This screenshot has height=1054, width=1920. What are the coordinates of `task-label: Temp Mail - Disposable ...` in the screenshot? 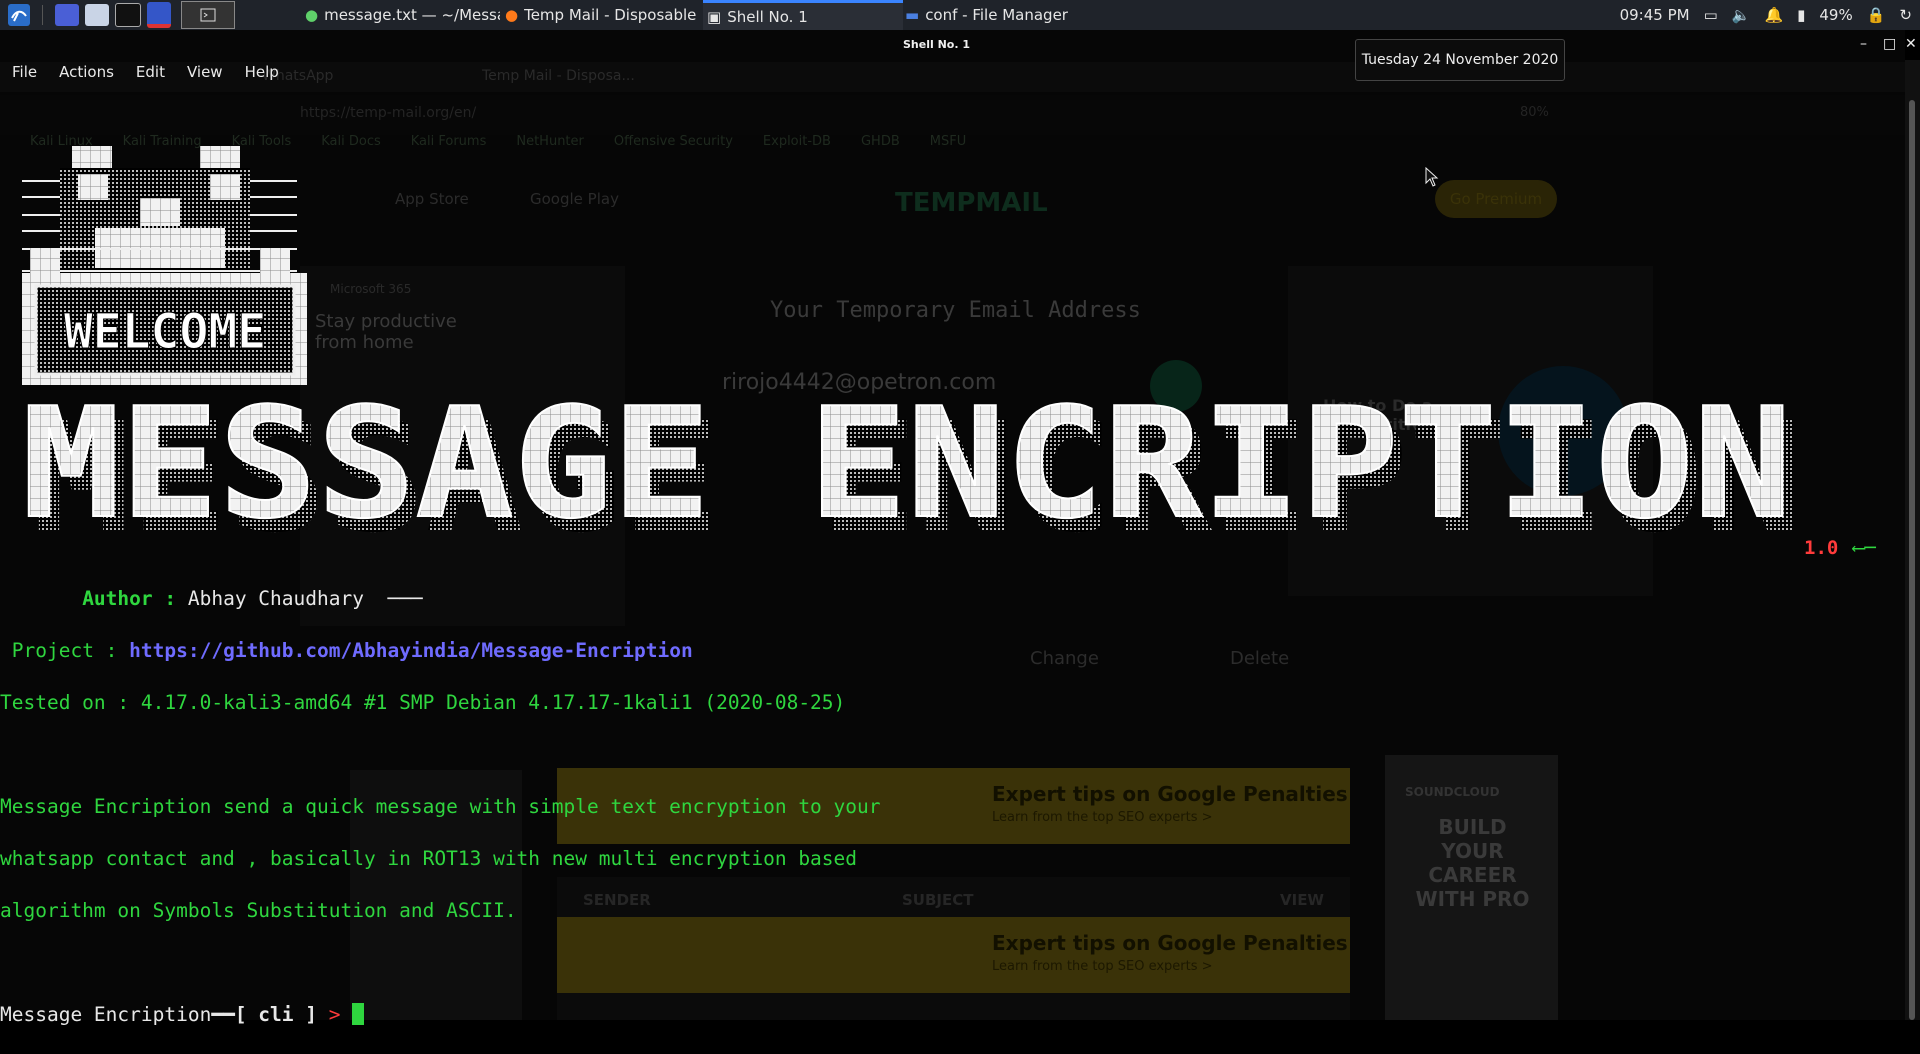 It's located at (612, 15).